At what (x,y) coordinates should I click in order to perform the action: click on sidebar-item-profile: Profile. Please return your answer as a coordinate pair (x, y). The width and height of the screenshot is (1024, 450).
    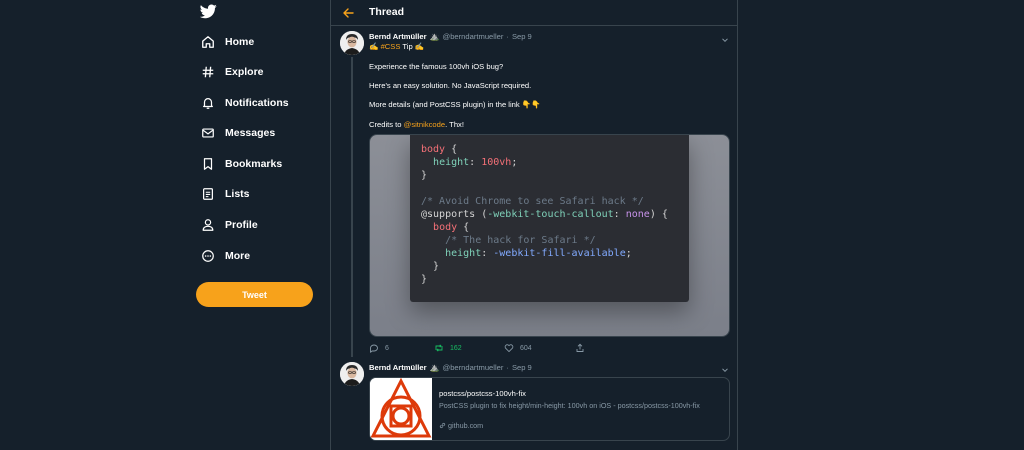
    Looking at the image, I should click on (229, 225).